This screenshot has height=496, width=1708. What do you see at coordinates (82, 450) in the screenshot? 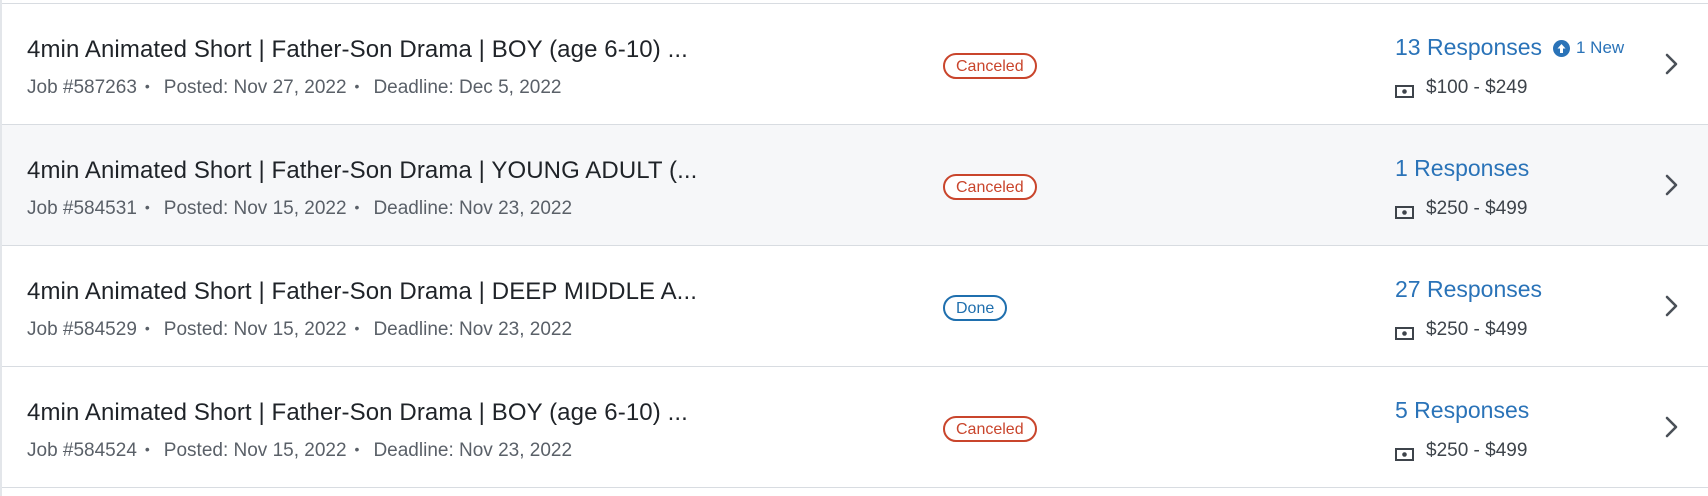
I see `job-number: Job #584524` at bounding box center [82, 450].